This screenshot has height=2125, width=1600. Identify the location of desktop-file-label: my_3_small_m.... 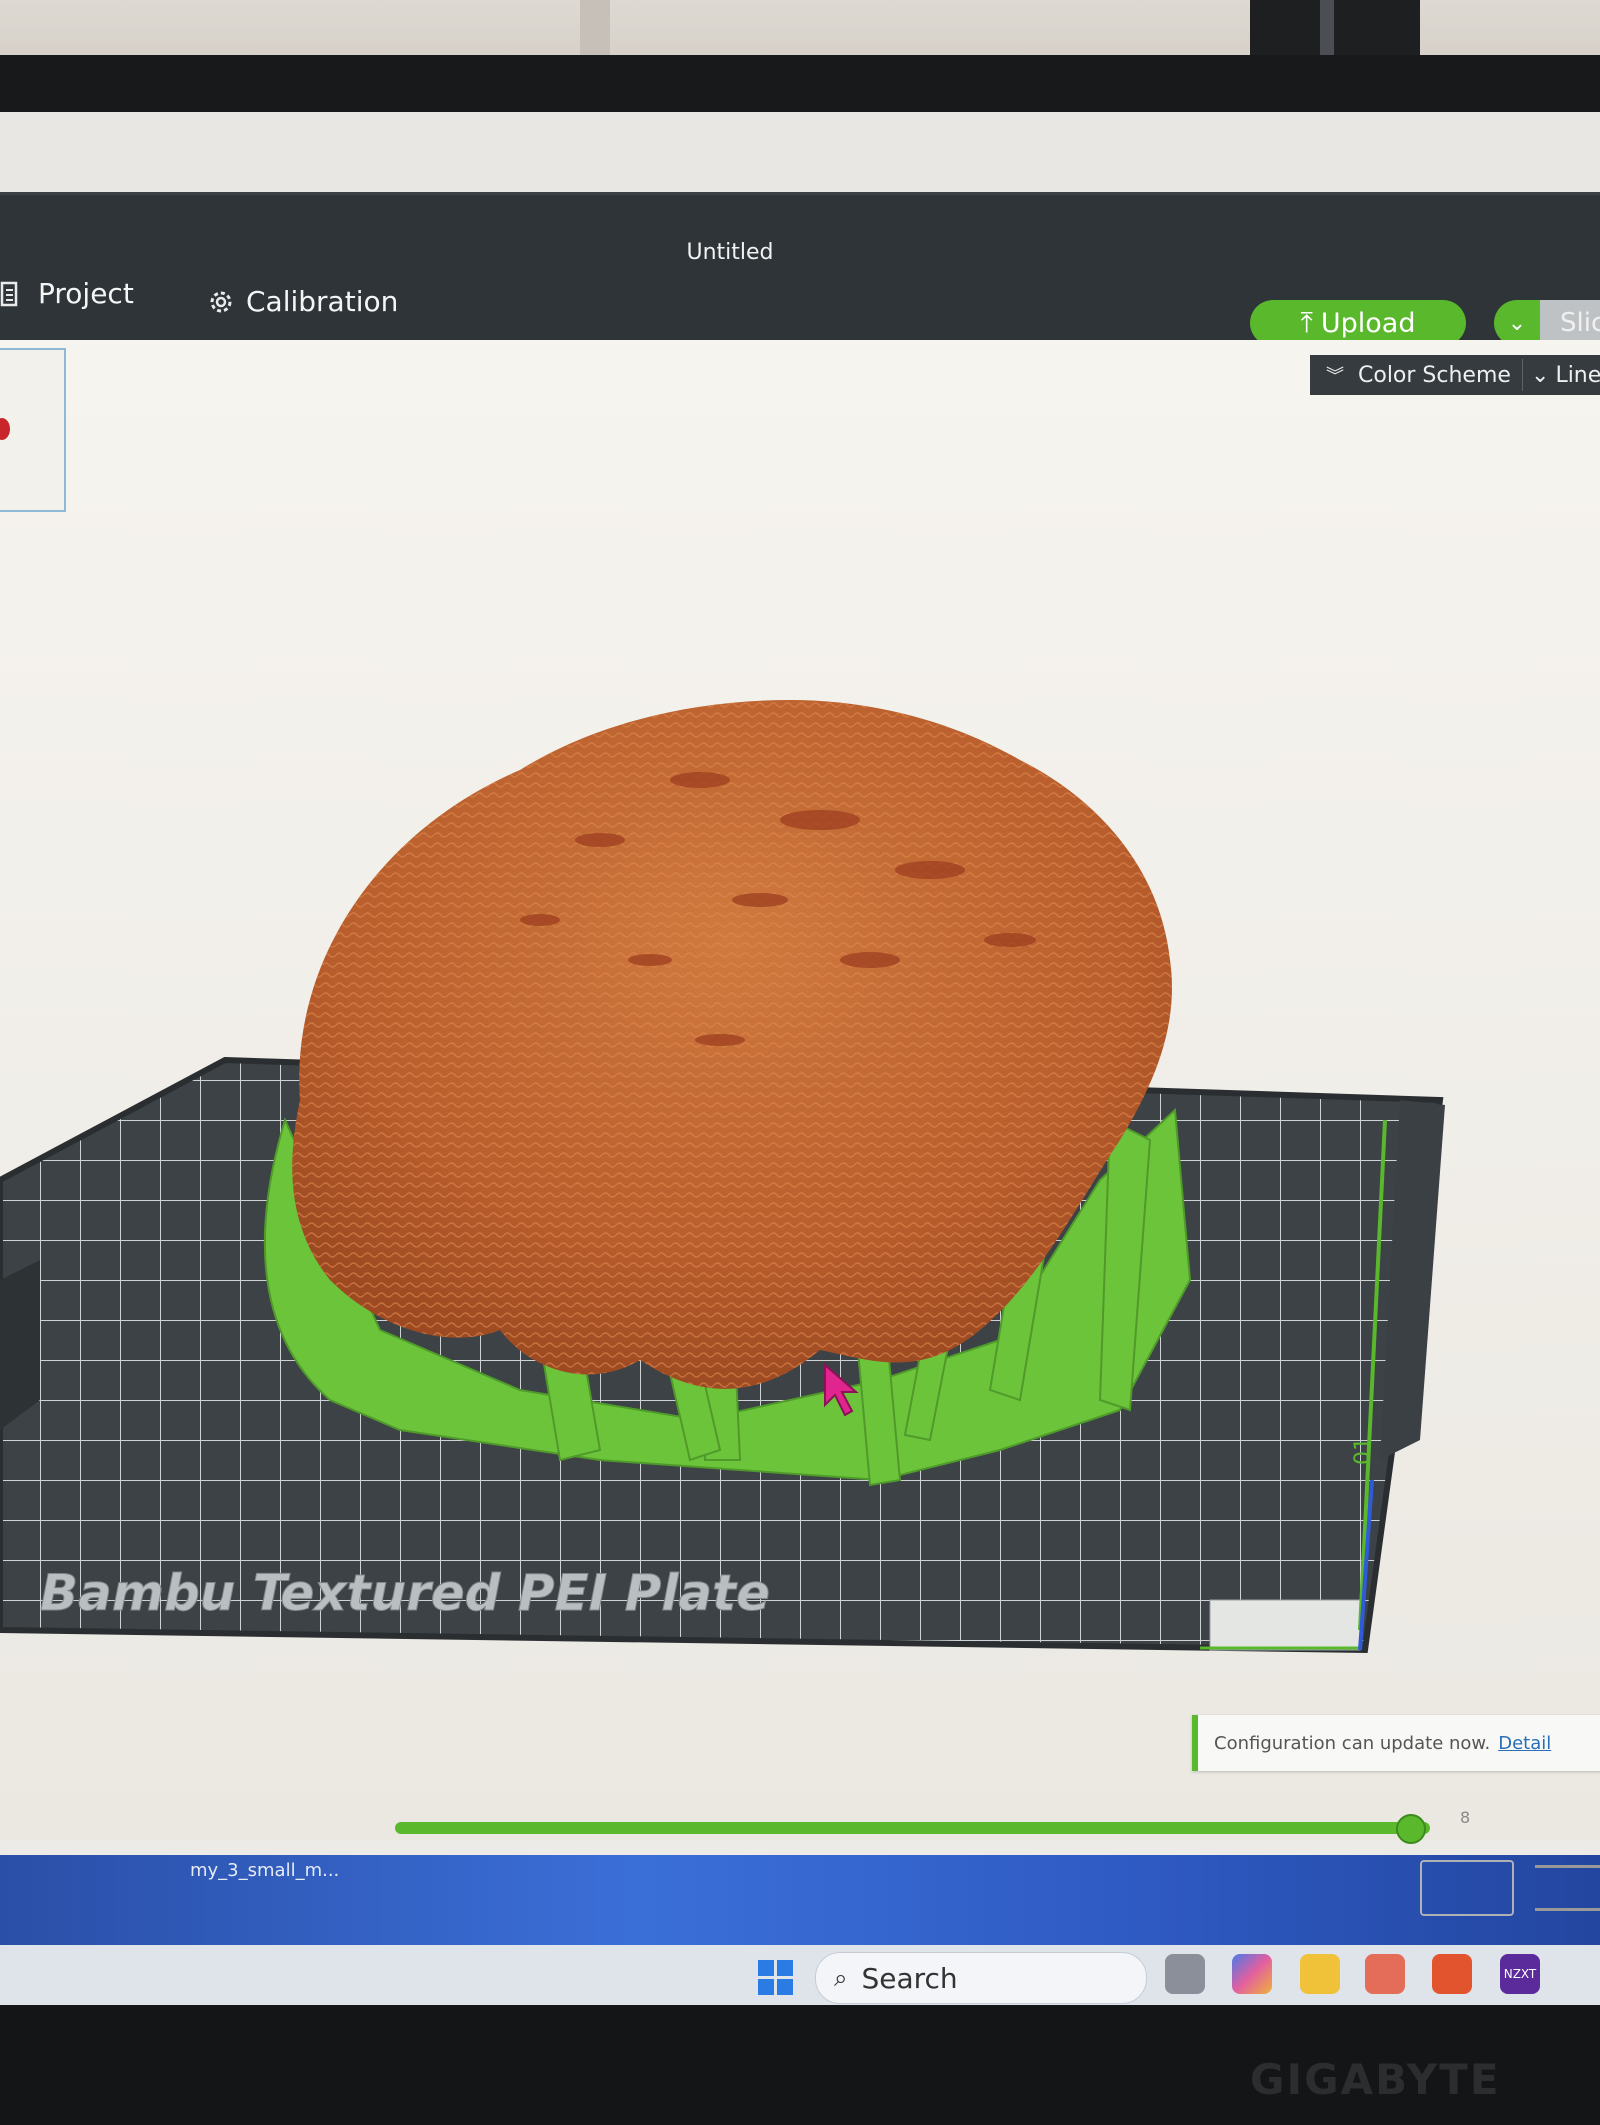
(264, 1870).